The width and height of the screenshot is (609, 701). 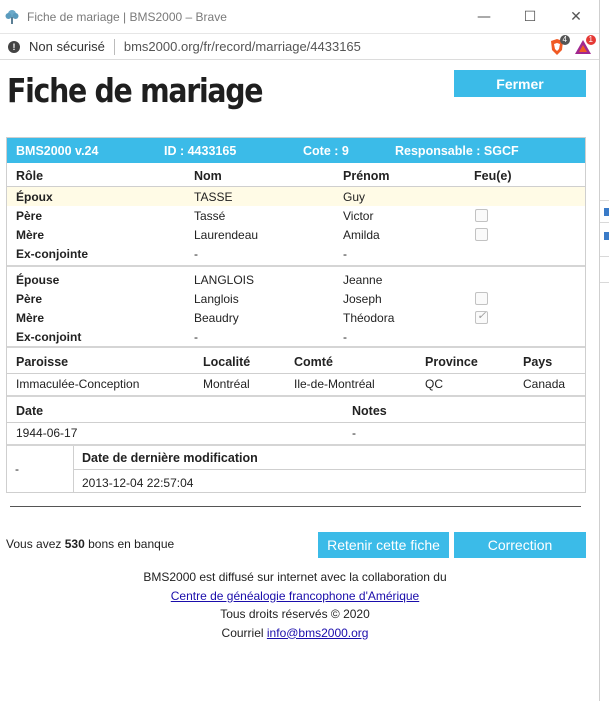 I want to click on close-button: Fermer, so click(x=520, y=83).